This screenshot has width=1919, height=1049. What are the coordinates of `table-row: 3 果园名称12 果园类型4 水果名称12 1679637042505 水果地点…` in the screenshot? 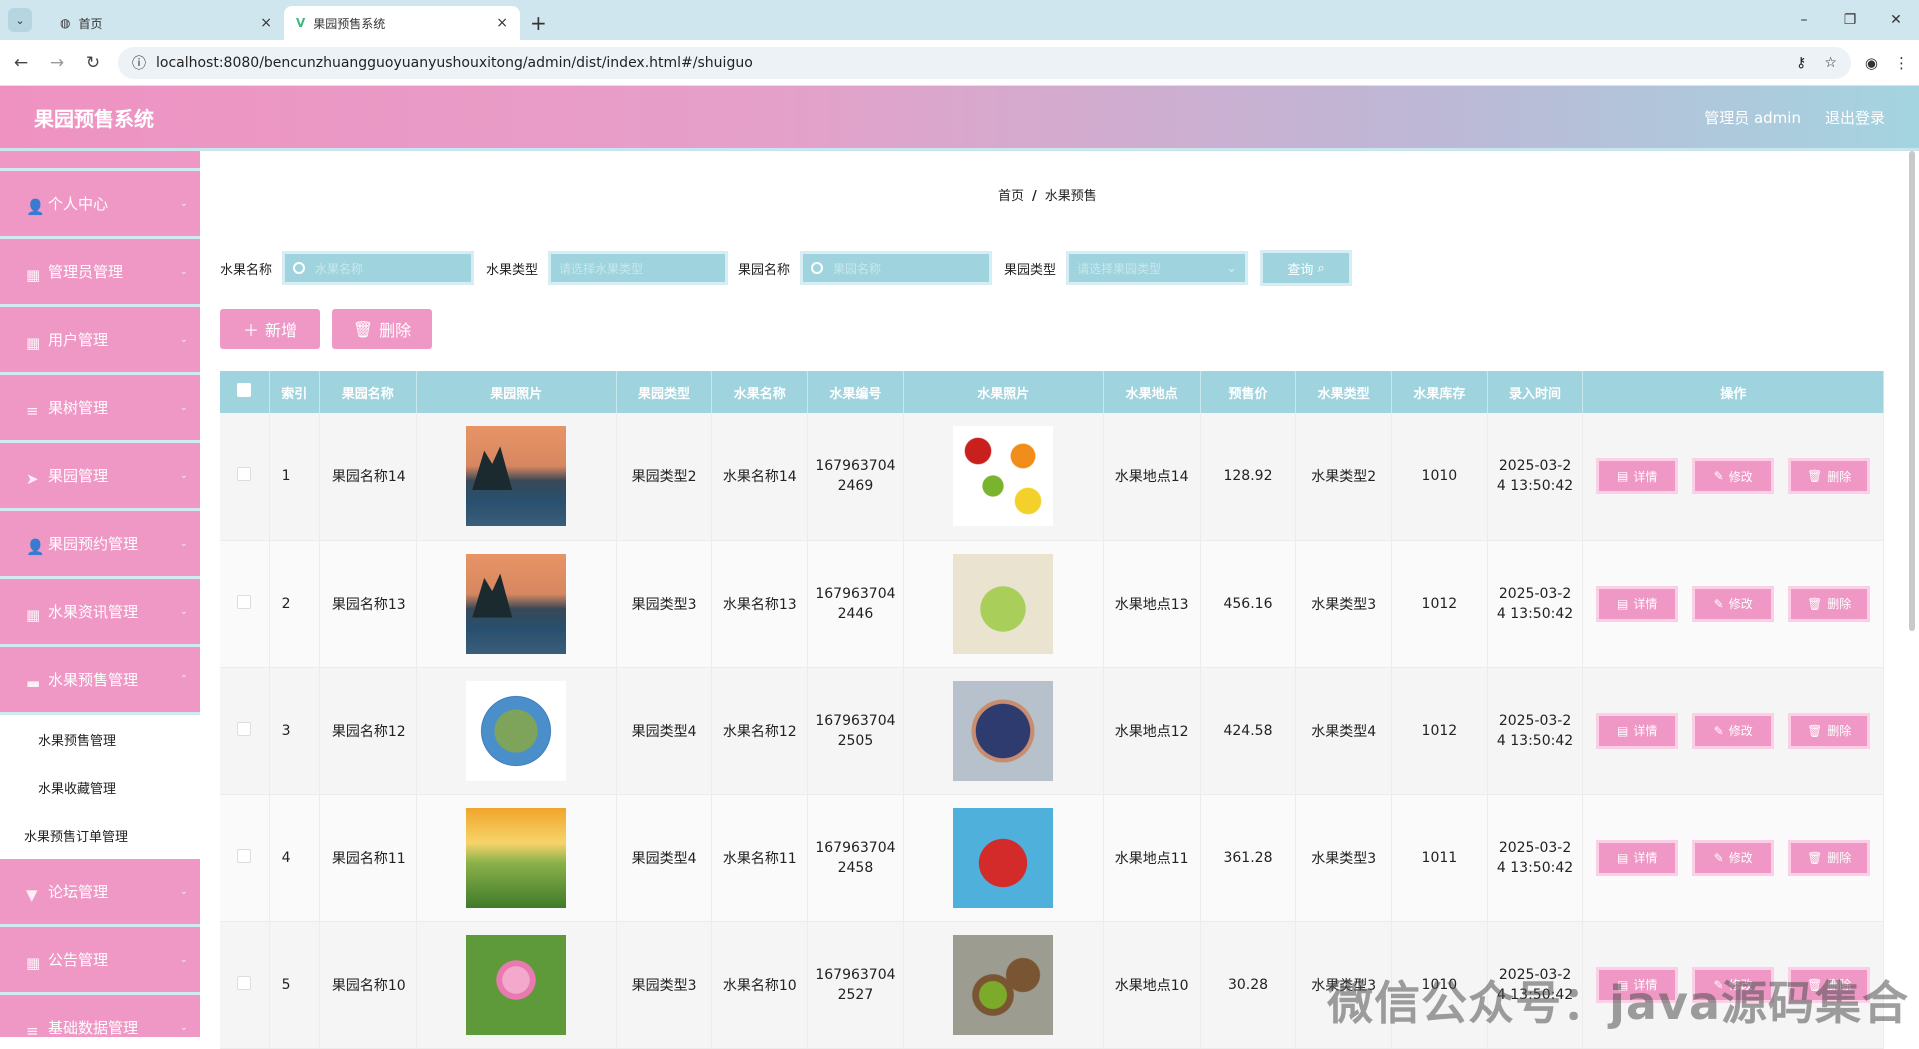 It's located at (1052, 730).